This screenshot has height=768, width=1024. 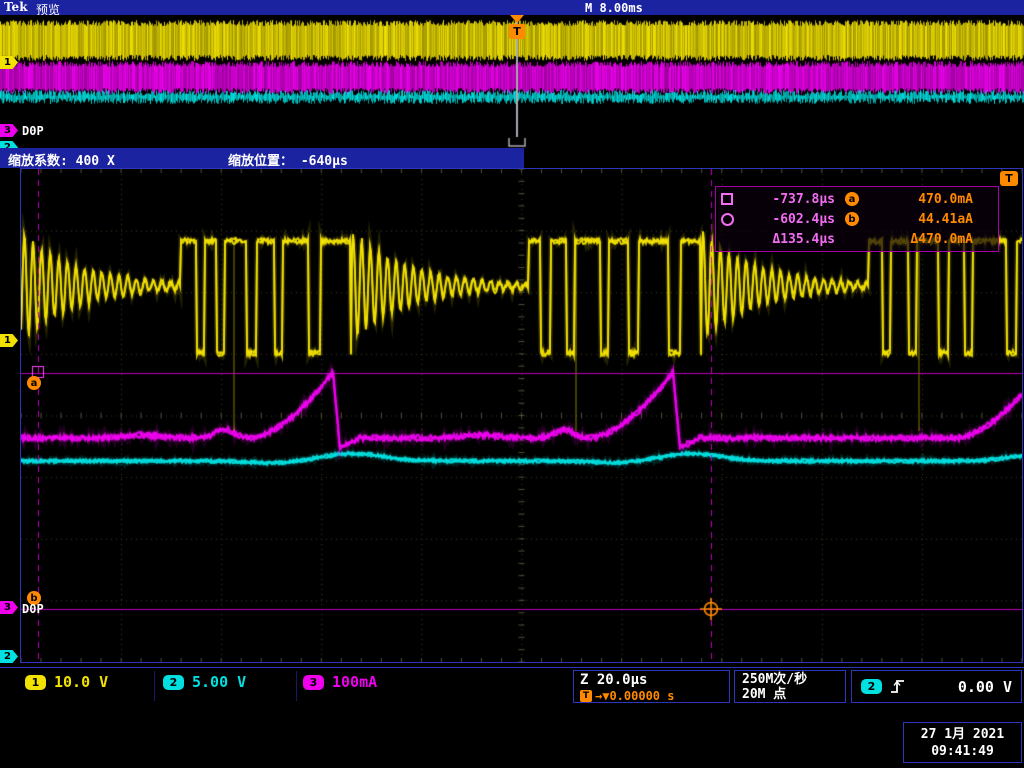 I want to click on trigger-time-badge: T, so click(x=586, y=696).